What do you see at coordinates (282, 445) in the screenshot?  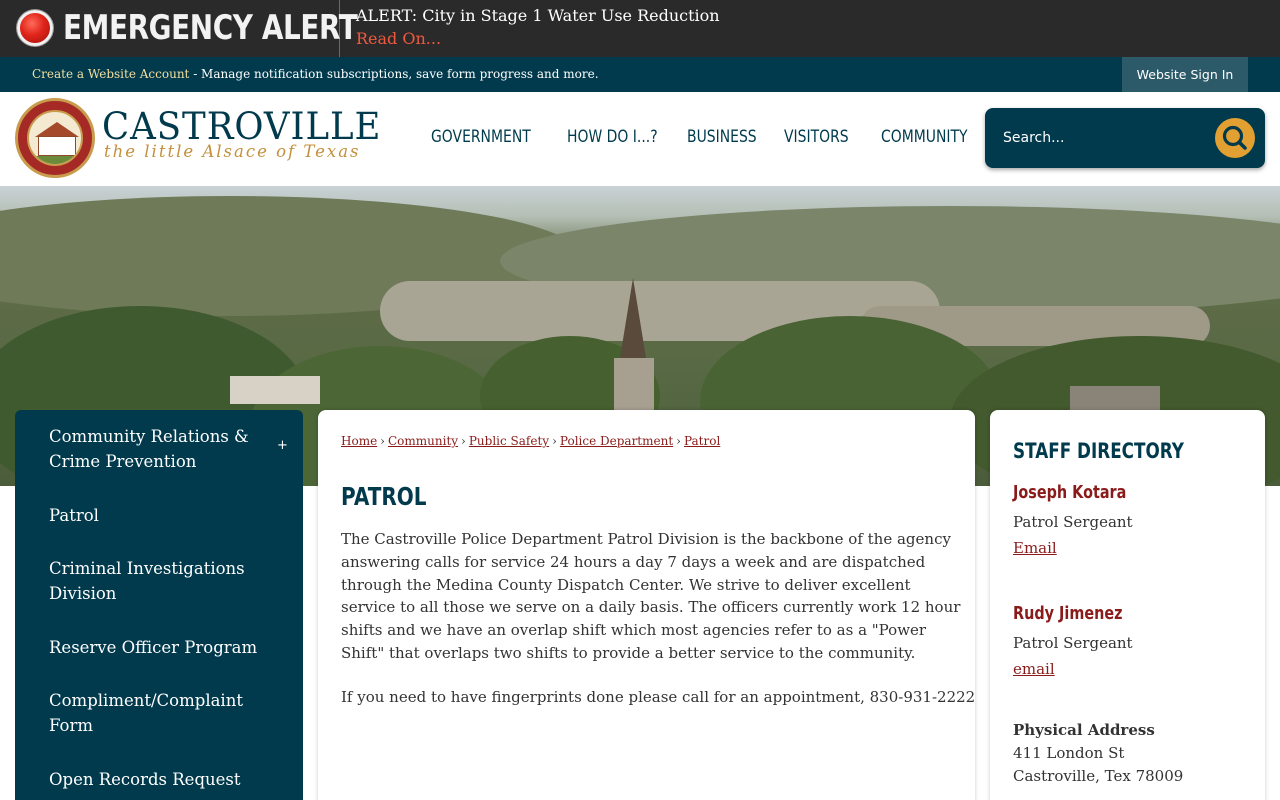 I see `plus-icon: +` at bounding box center [282, 445].